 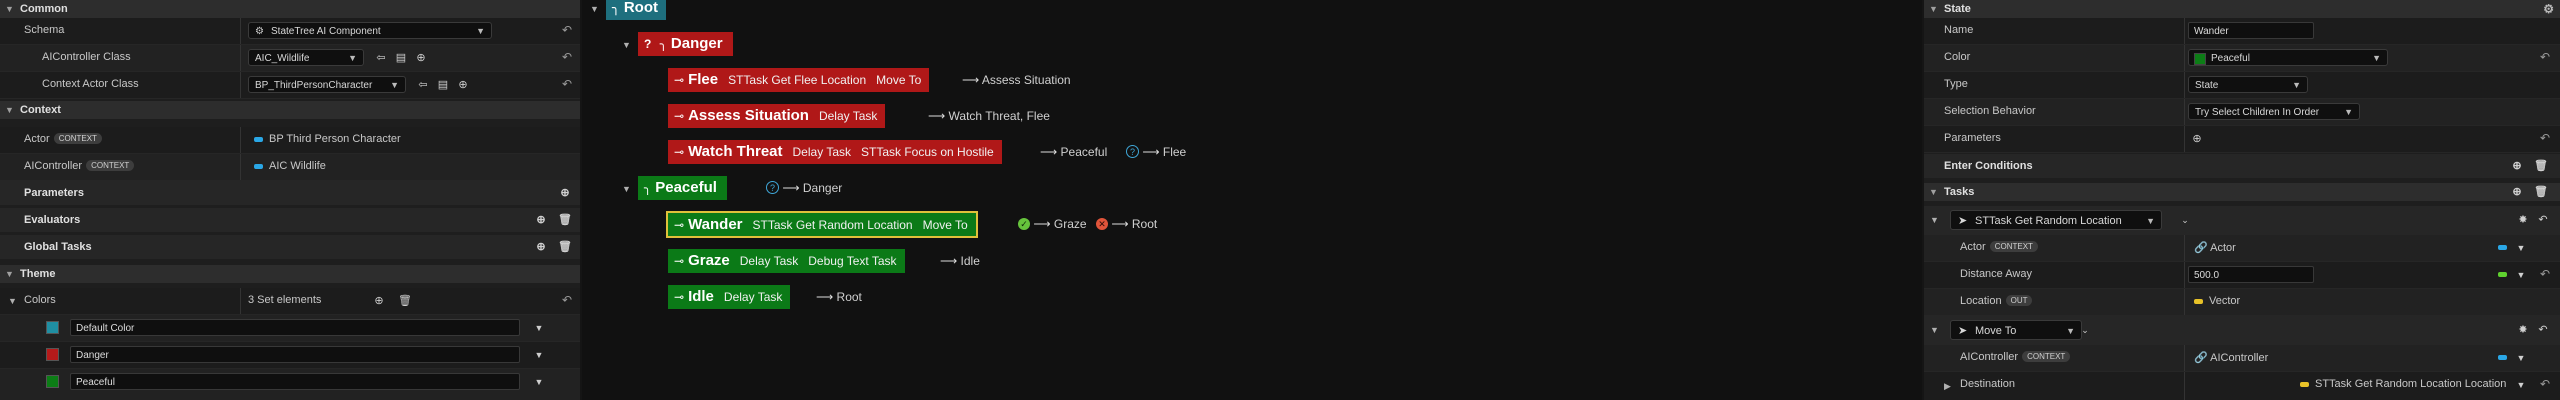 What do you see at coordinates (2215, 247) in the screenshot?
I see `task-actor-binding: 🔗 Actor` at bounding box center [2215, 247].